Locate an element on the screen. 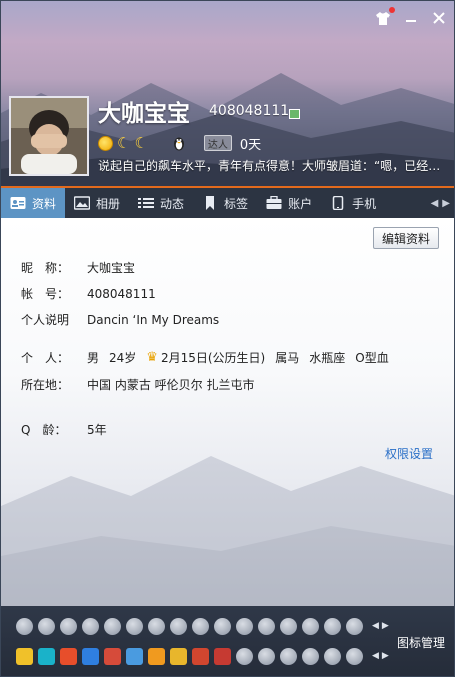 Image resolution: width=455 pixels, height=677 pixels. mobile-phone-icon is located at coordinates (338, 203).